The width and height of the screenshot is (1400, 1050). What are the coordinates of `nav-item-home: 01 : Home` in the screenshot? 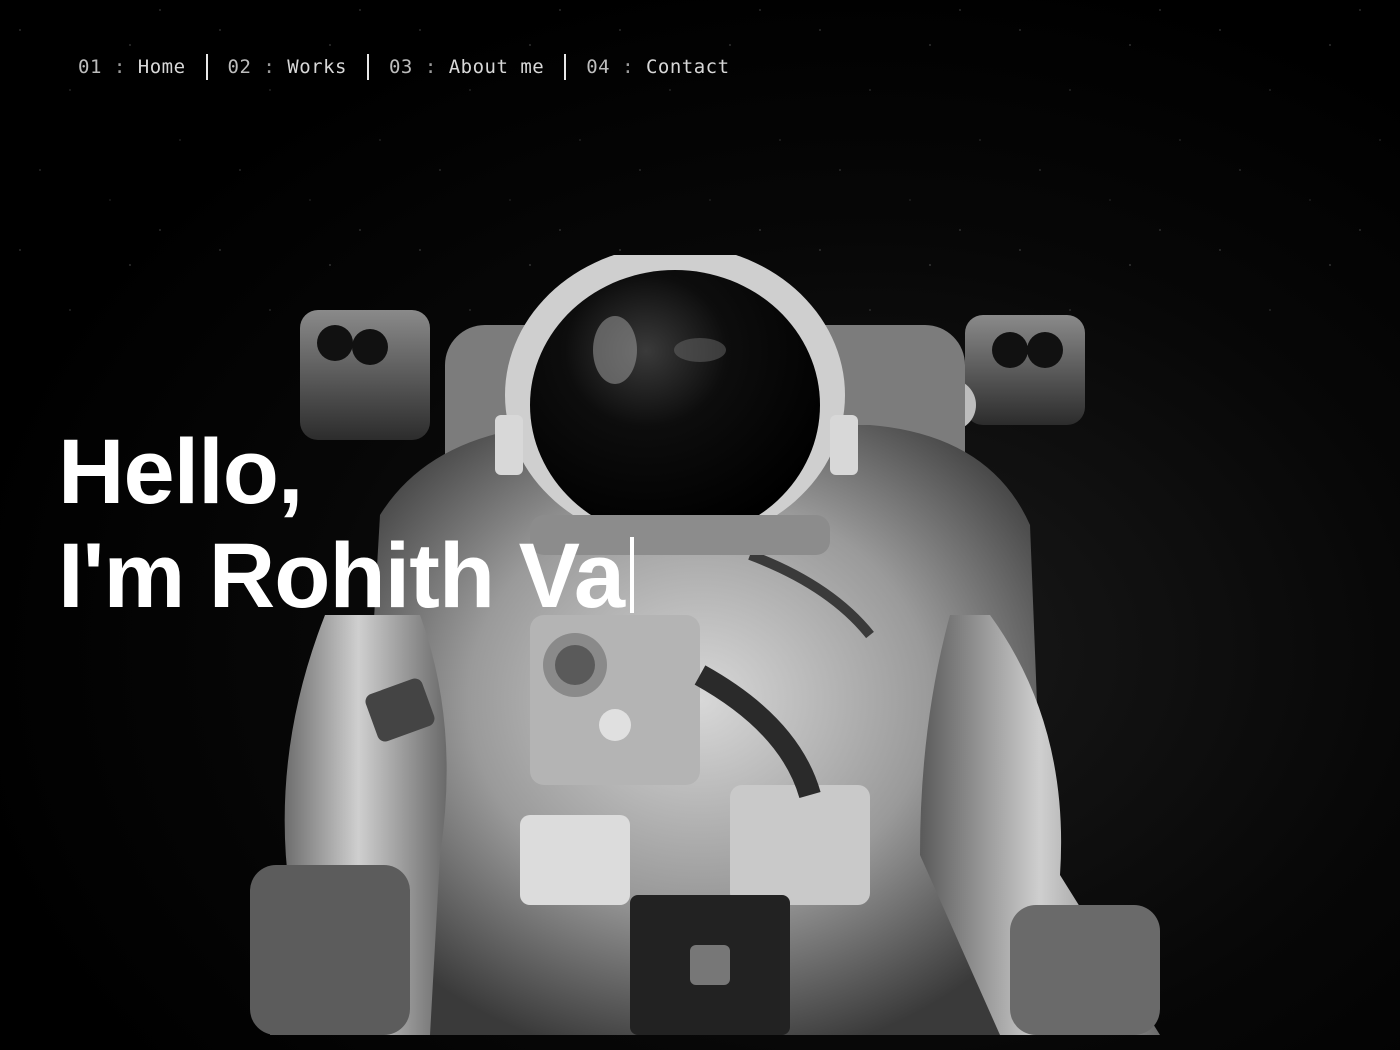 It's located at (132, 67).